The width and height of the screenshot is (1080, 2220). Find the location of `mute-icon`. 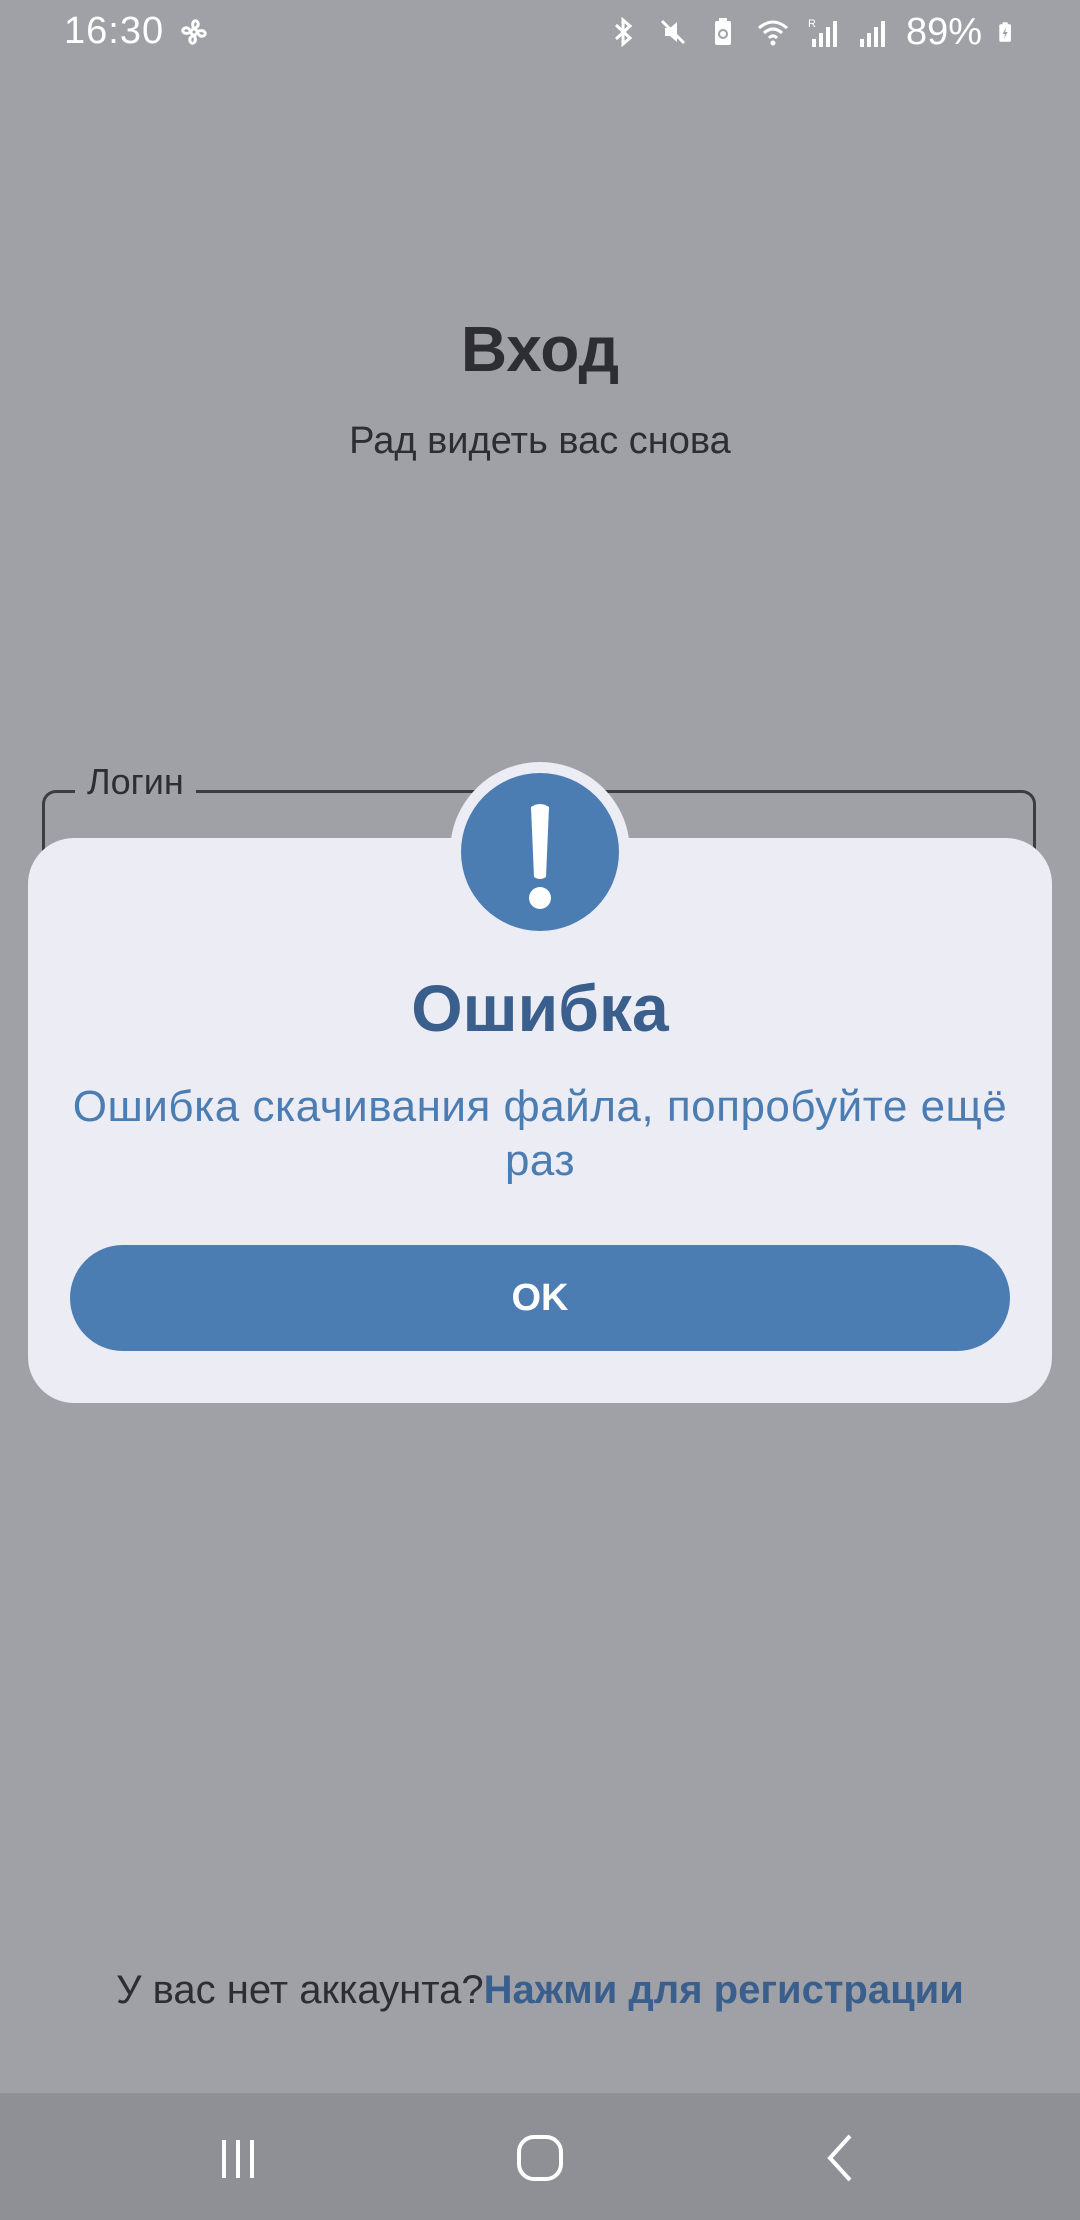

mute-icon is located at coordinates (672, 32).